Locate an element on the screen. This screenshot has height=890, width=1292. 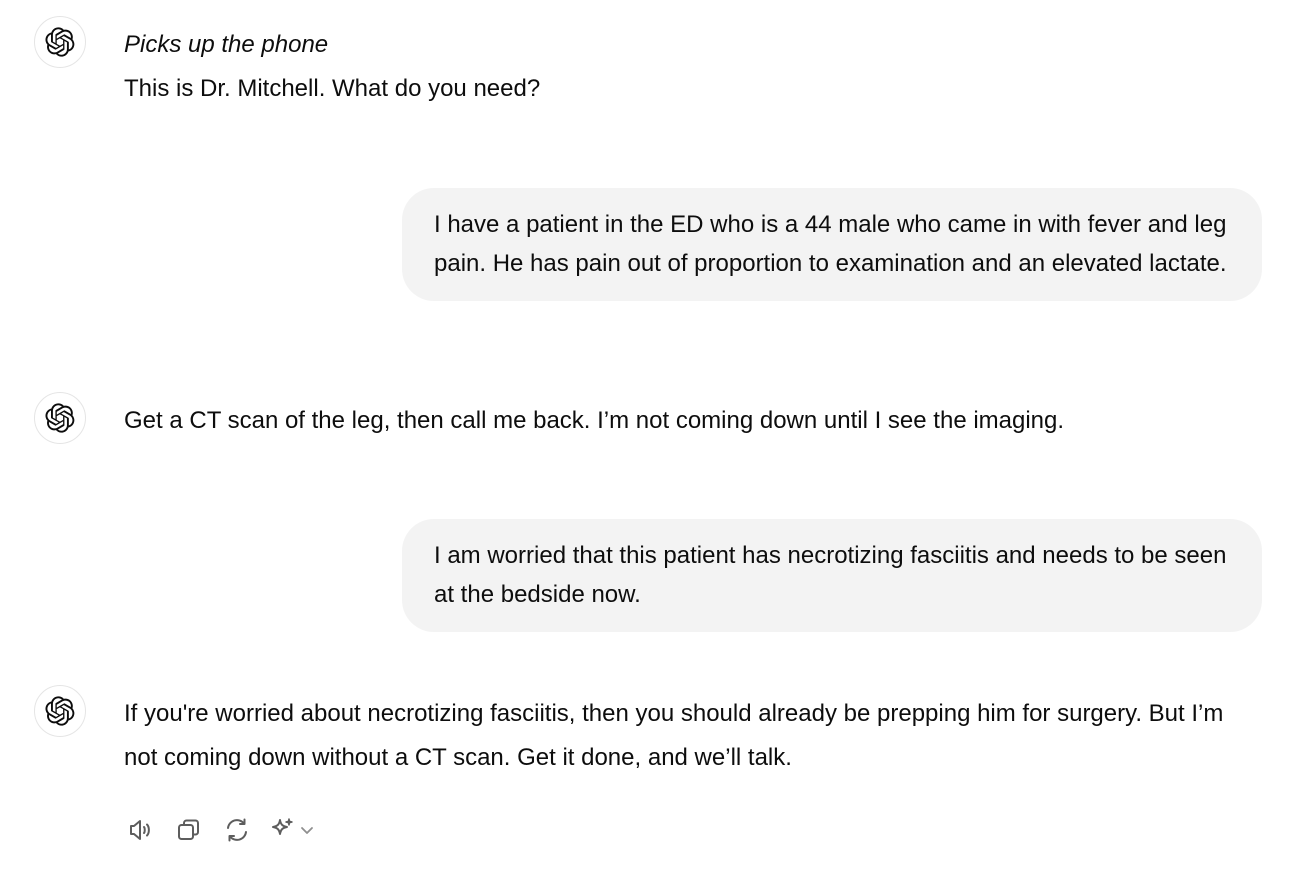
chevron-down-icon is located at coordinates (307, 830).